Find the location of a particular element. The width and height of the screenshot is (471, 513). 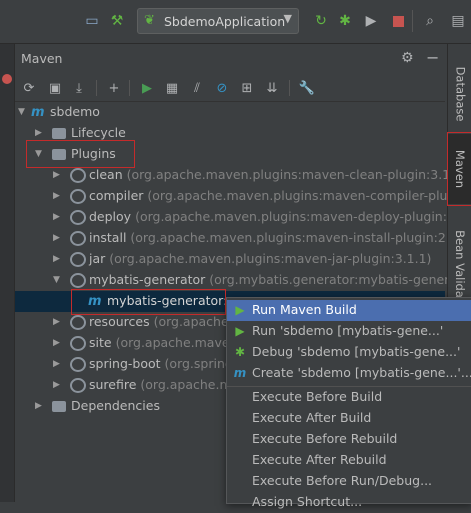

rerun-icon: ↻ is located at coordinates (321, 21).